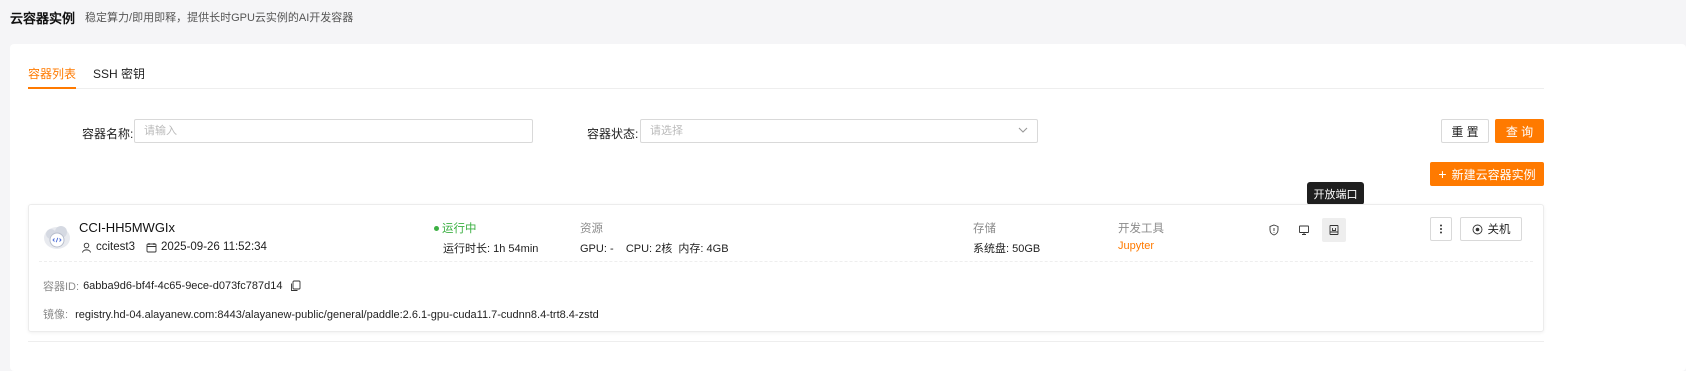 The image size is (1686, 371). Describe the element at coordinates (613, 134) in the screenshot. I see `container-status-label: 容器状态:` at that location.